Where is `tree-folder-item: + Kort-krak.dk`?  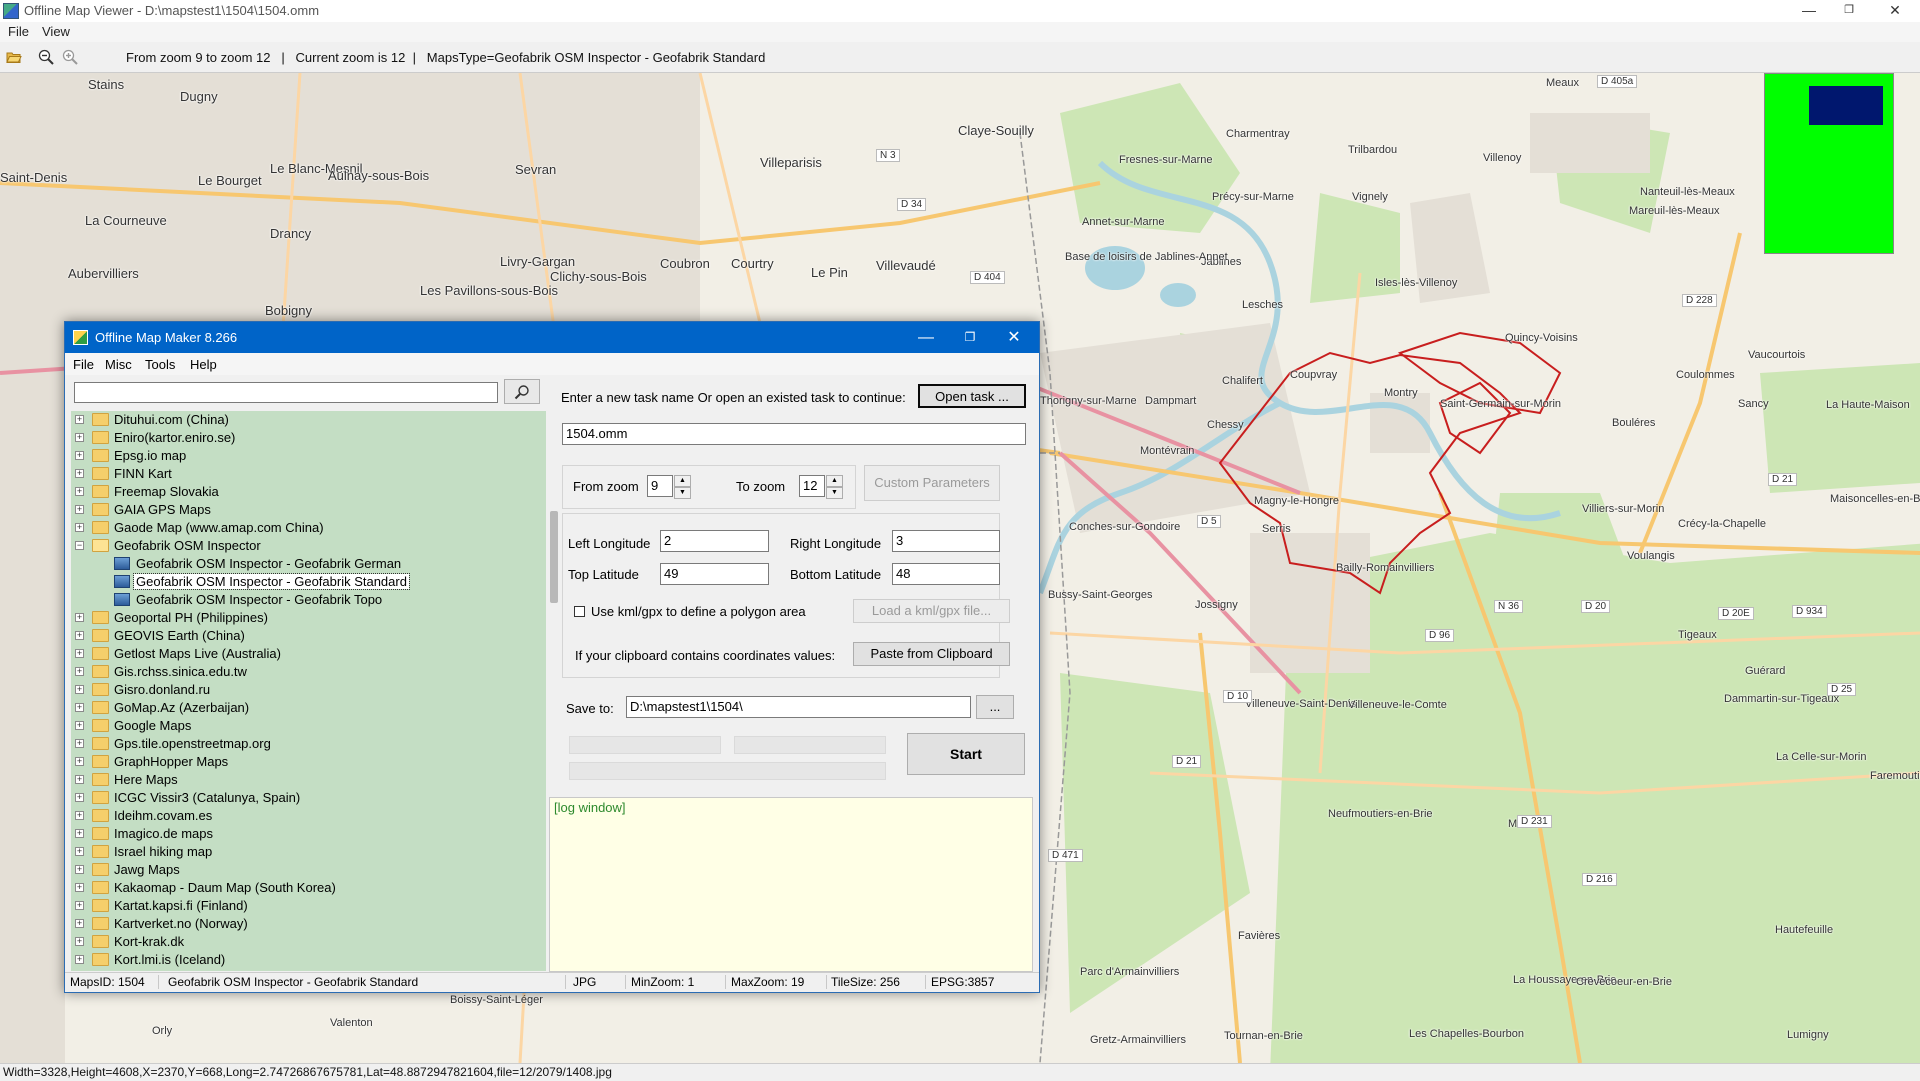
tree-folder-item: + Kort-krak.dk is located at coordinates (301, 942).